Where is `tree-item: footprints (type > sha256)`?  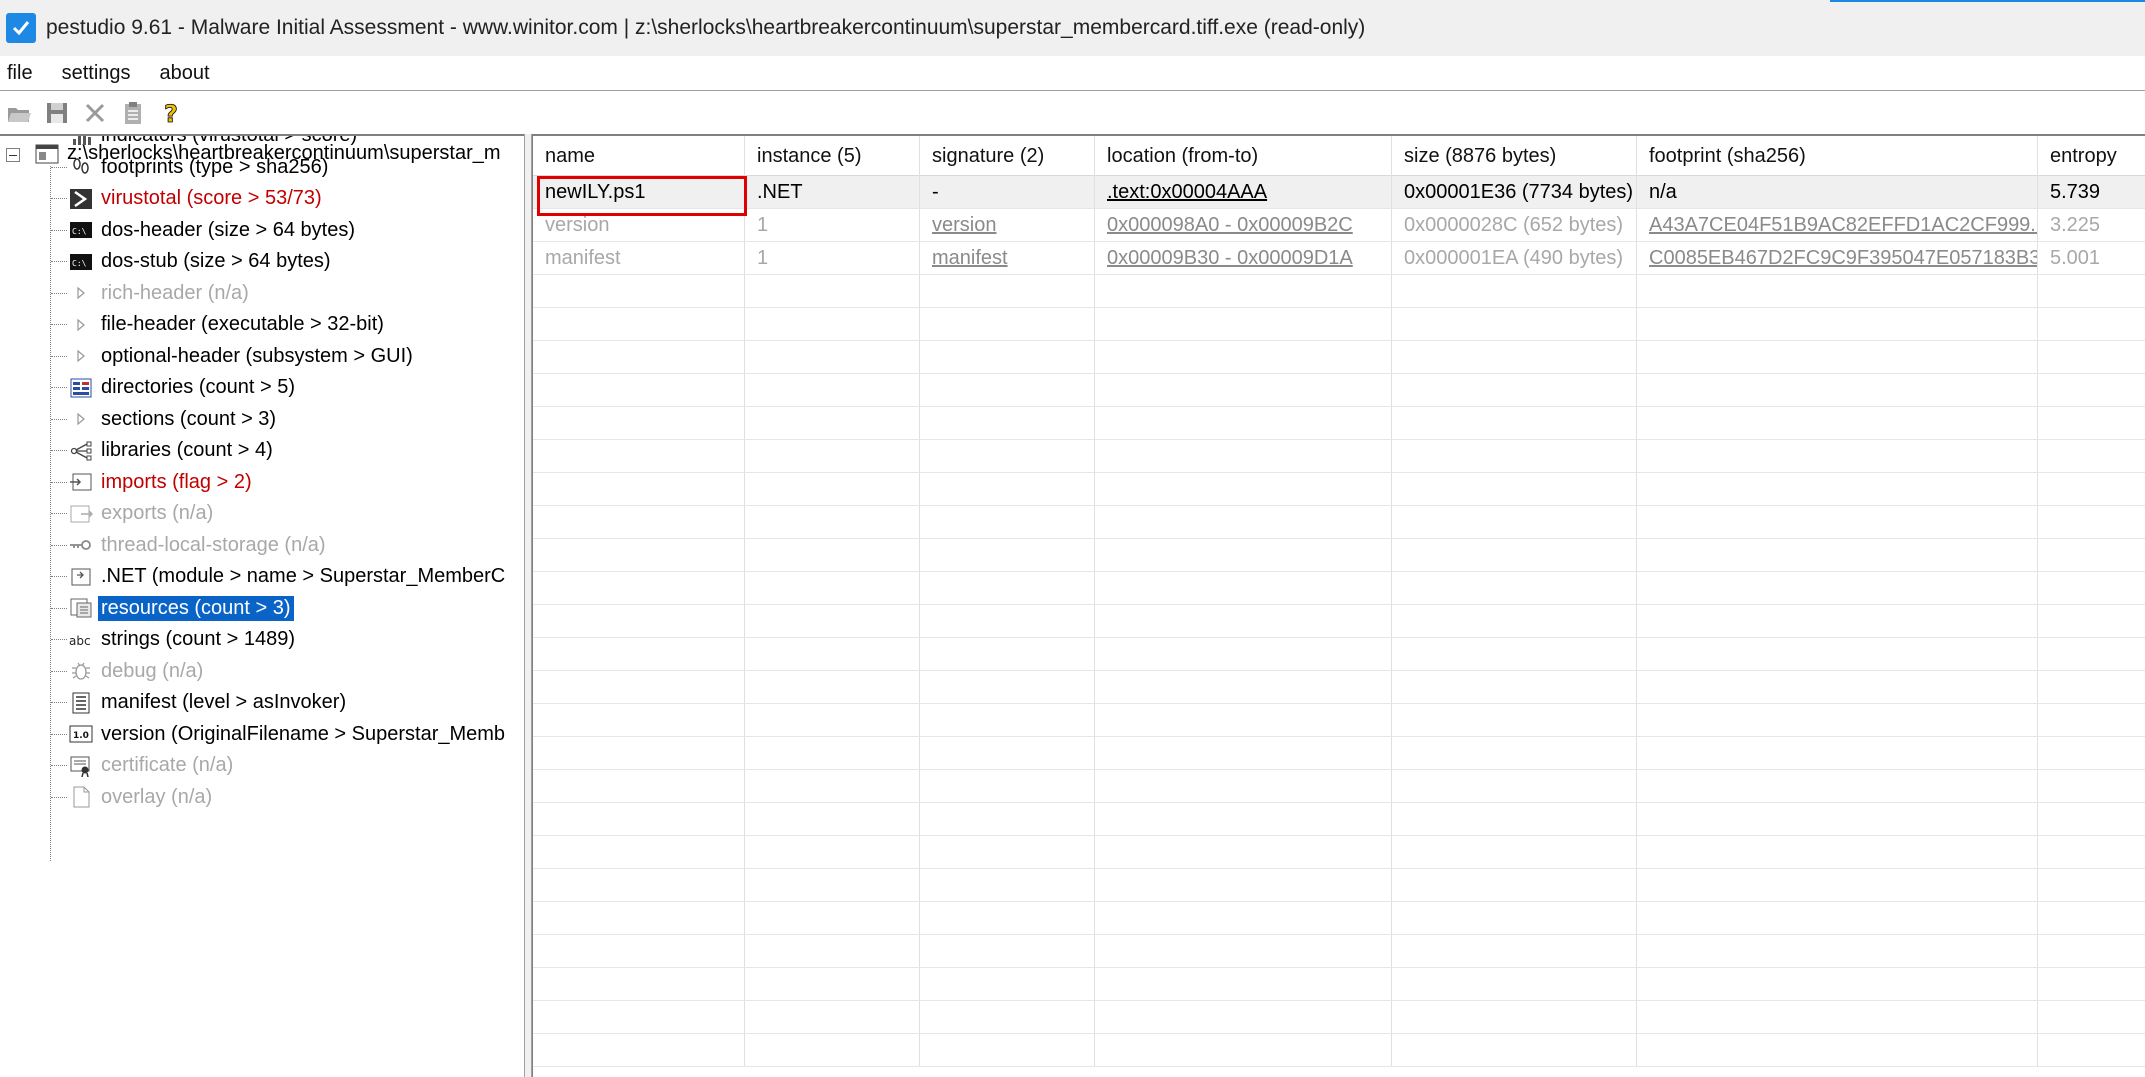 tree-item: footprints (type > sha256) is located at coordinates (199, 167).